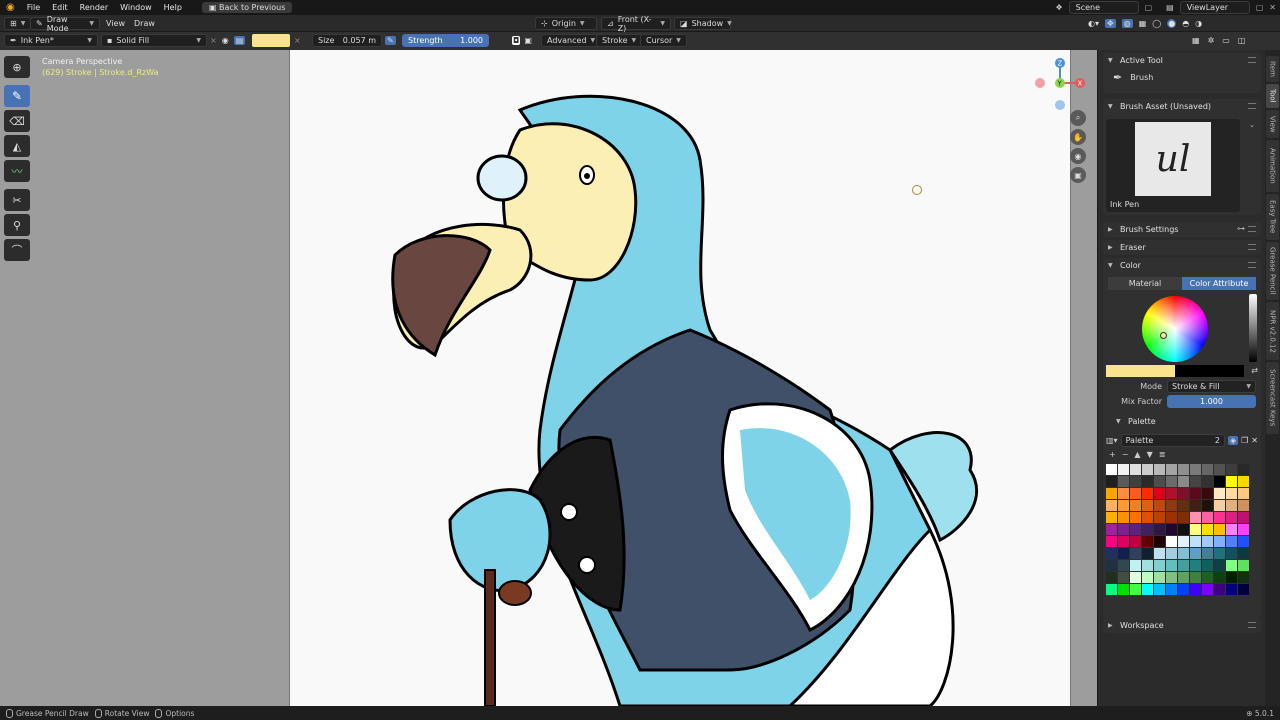 This screenshot has height=720, width=1280. I want to click on tool-fill: ◭, so click(17, 146).